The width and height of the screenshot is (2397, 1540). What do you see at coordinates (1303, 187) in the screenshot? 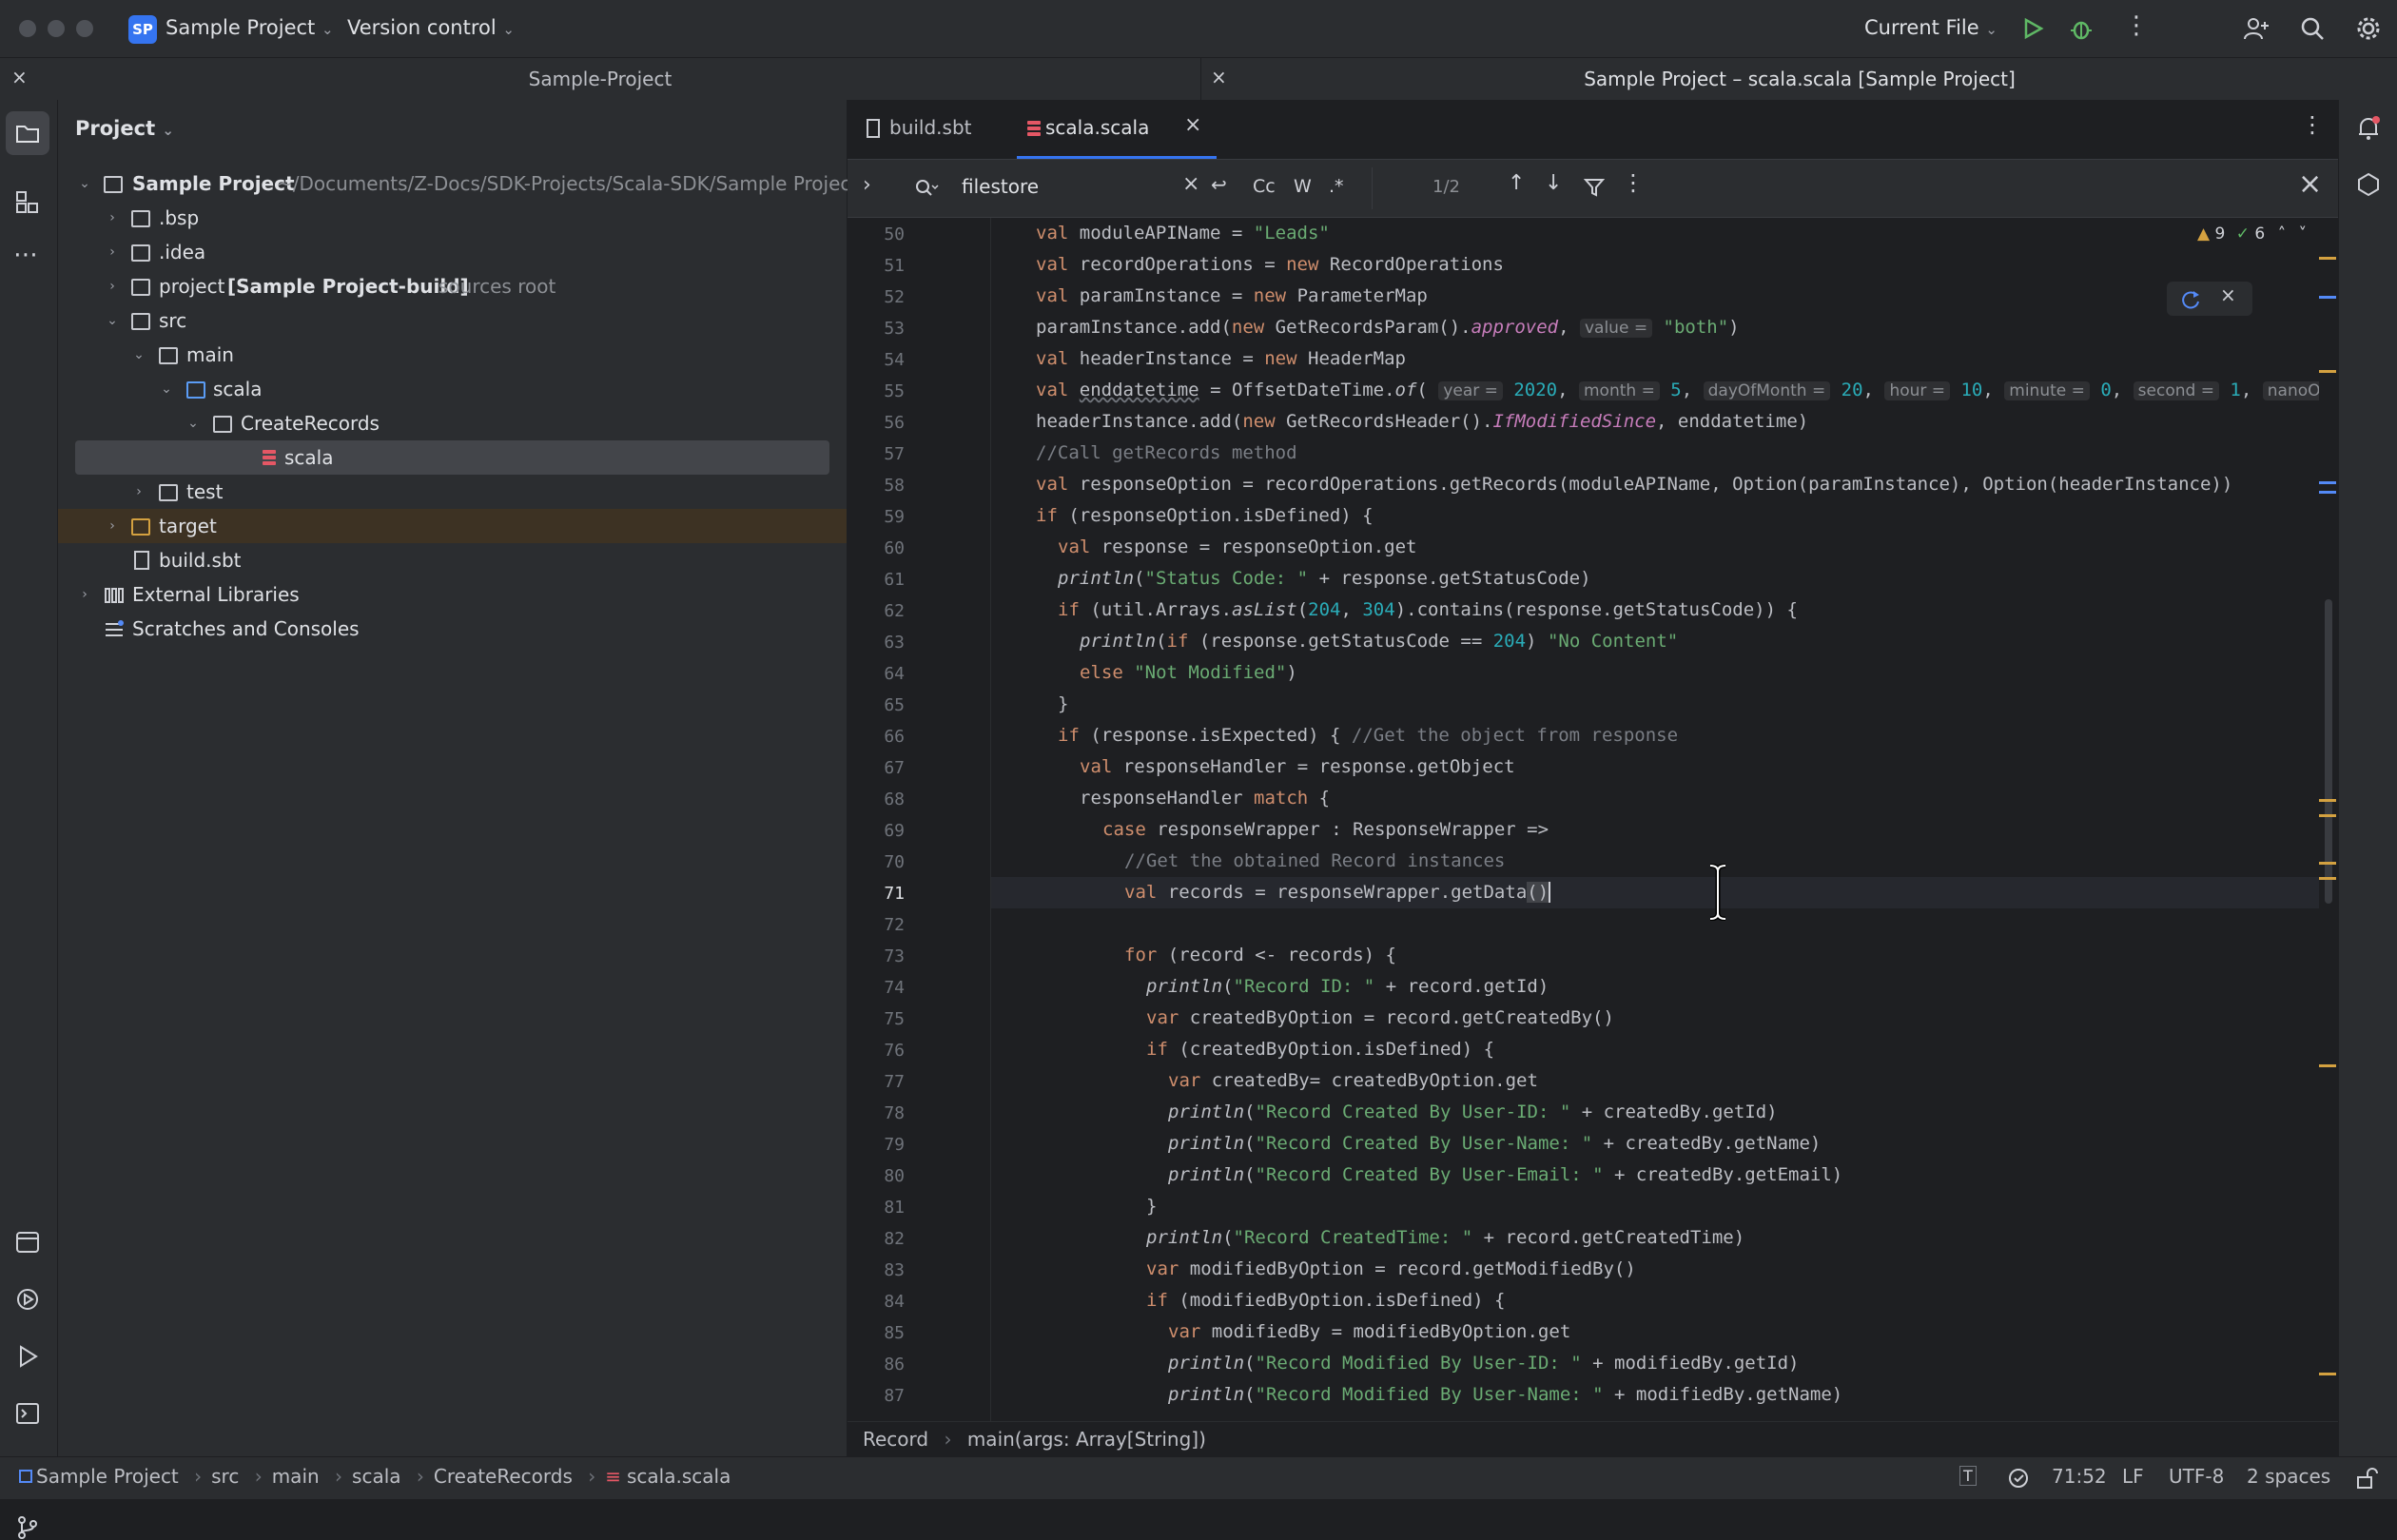
I see `whole-word-toggle: W` at bounding box center [1303, 187].